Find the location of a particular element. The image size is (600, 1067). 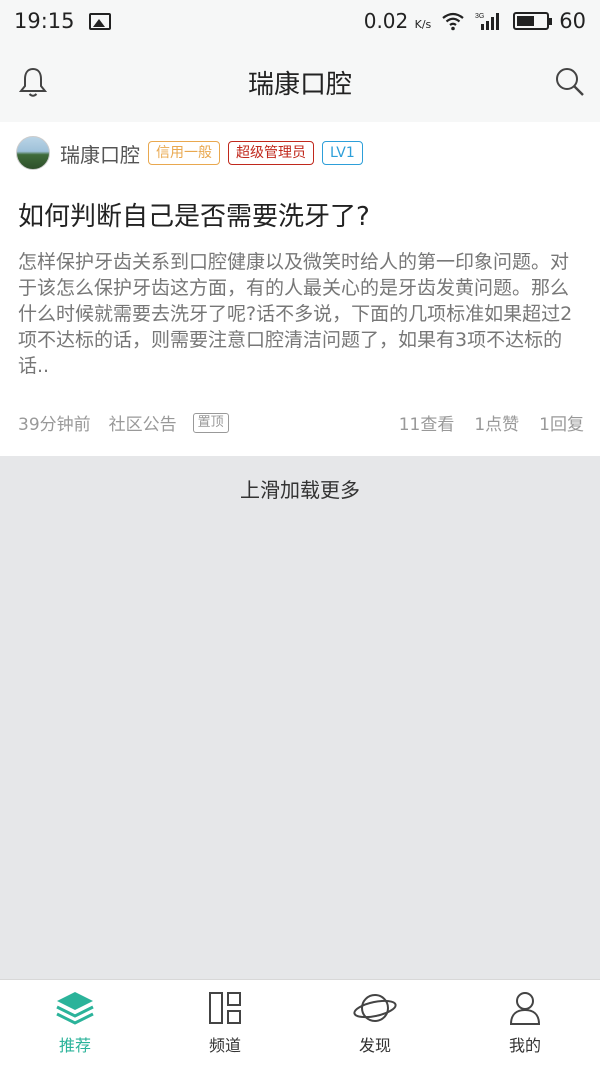

battery-icon is located at coordinates (533, 21).